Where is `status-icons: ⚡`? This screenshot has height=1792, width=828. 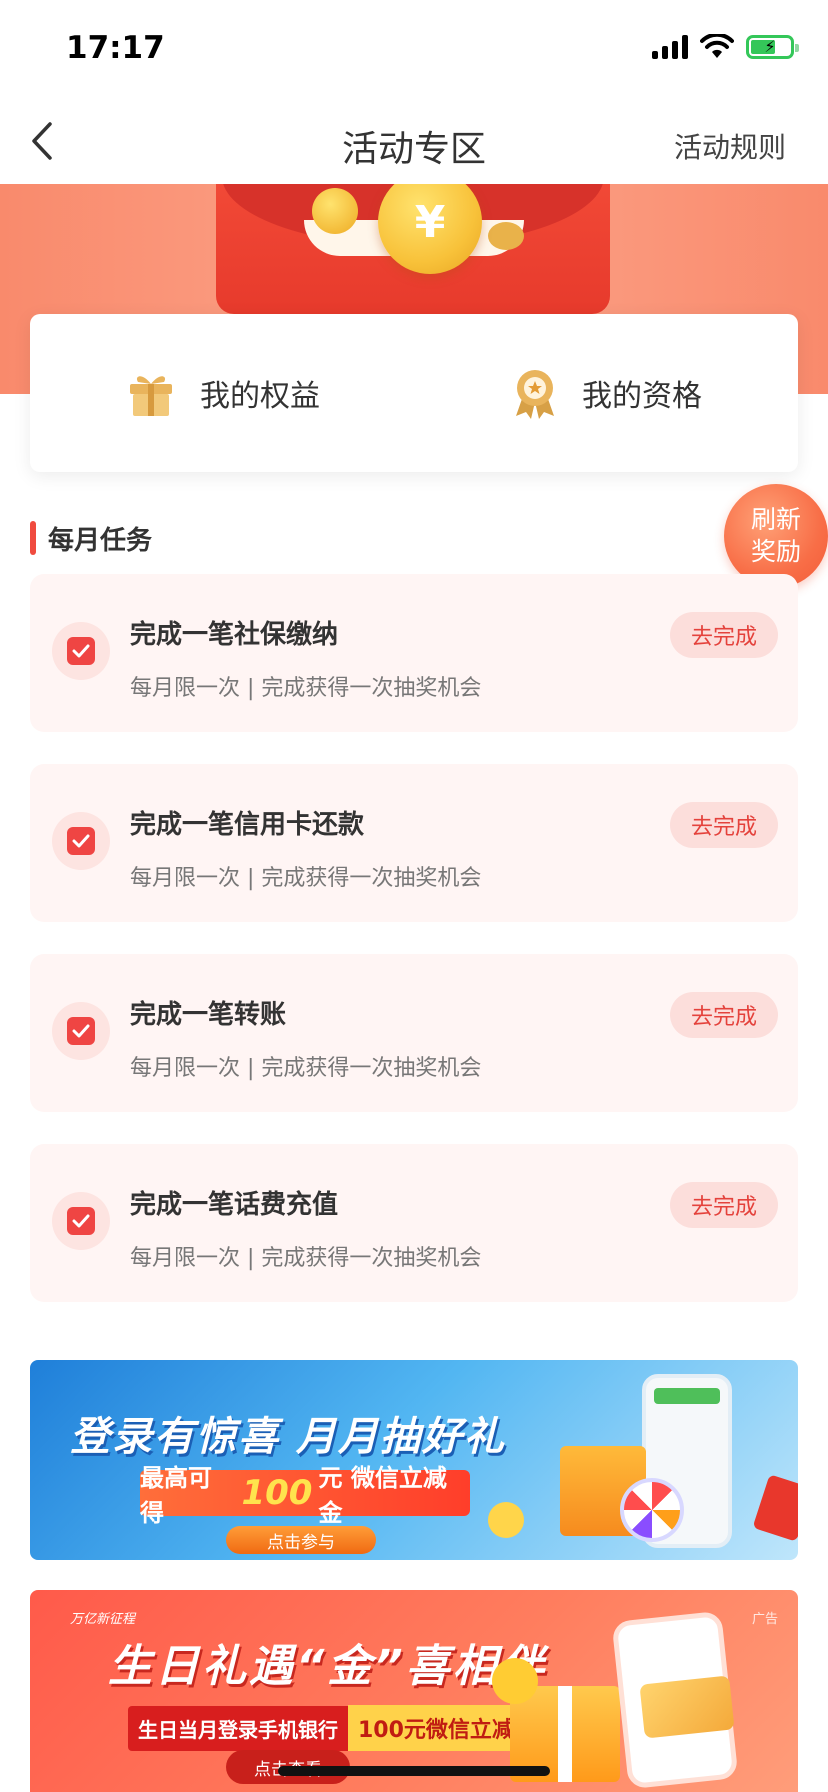
status-icons: ⚡ is located at coordinates (725, 47).